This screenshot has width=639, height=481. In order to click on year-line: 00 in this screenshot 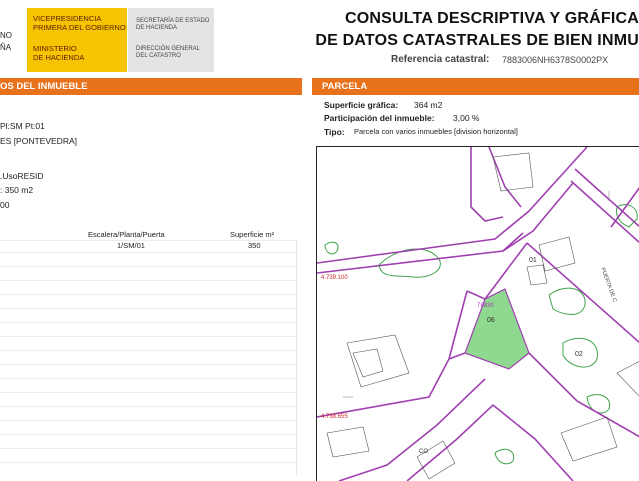, I will do `click(5, 205)`.